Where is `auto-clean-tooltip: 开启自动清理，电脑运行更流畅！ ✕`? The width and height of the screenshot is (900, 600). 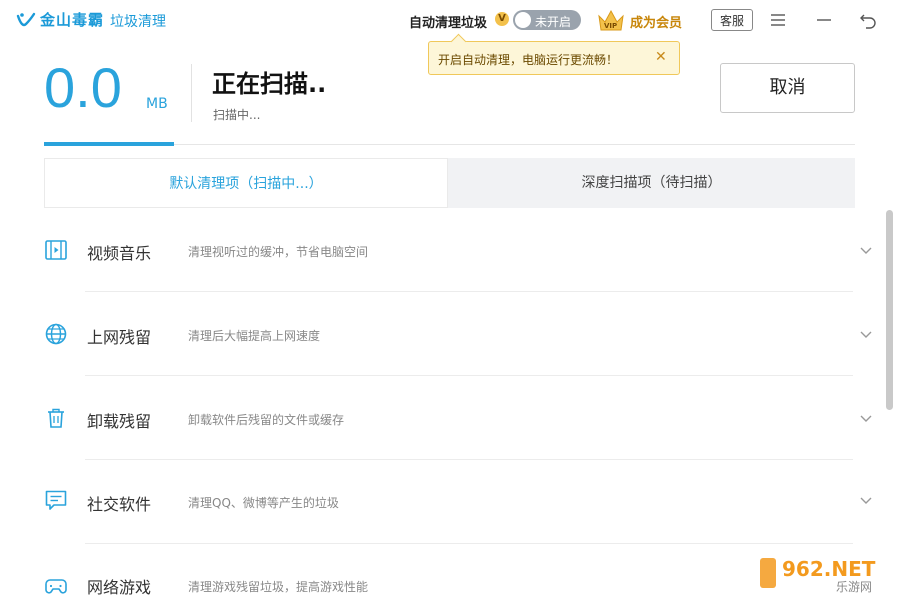
auto-clean-tooltip: 开启自动清理，电脑运行更流畅！ ✕ is located at coordinates (554, 54).